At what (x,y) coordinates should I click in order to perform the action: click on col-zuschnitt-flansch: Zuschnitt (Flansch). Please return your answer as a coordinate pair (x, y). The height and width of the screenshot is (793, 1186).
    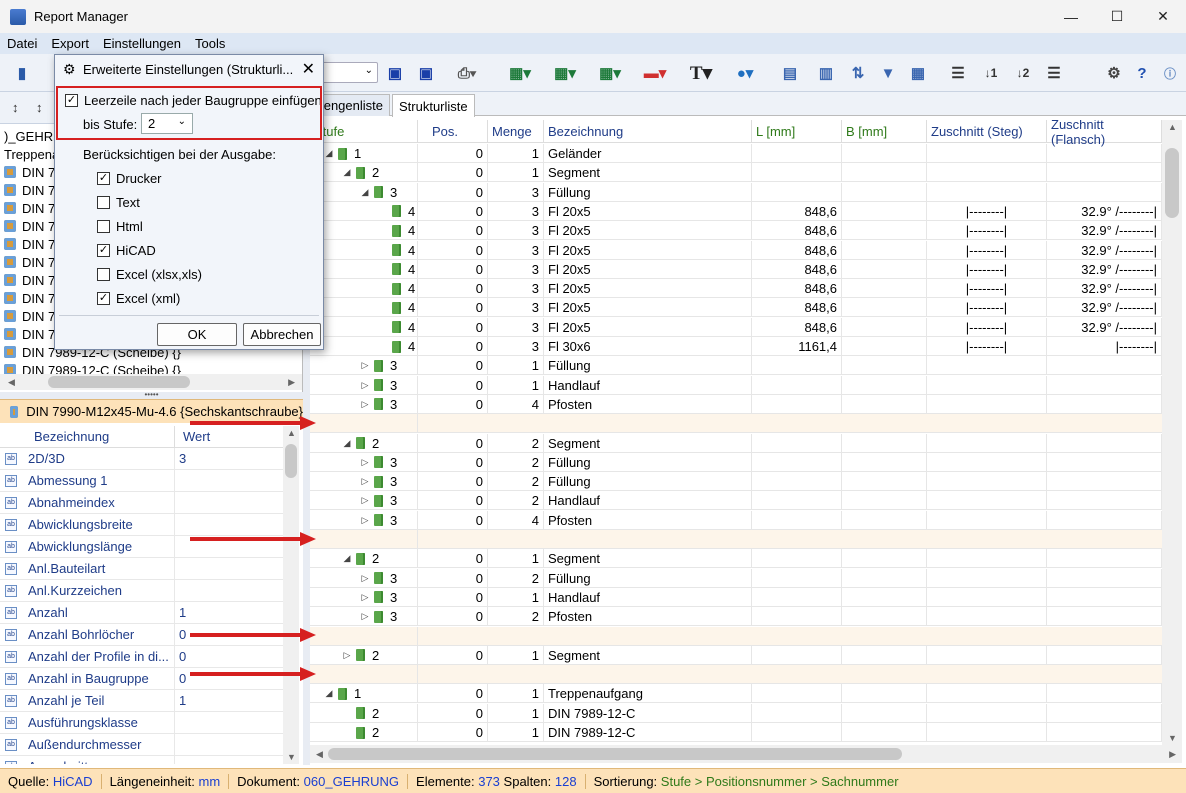
    Looking at the image, I should click on (1104, 133).